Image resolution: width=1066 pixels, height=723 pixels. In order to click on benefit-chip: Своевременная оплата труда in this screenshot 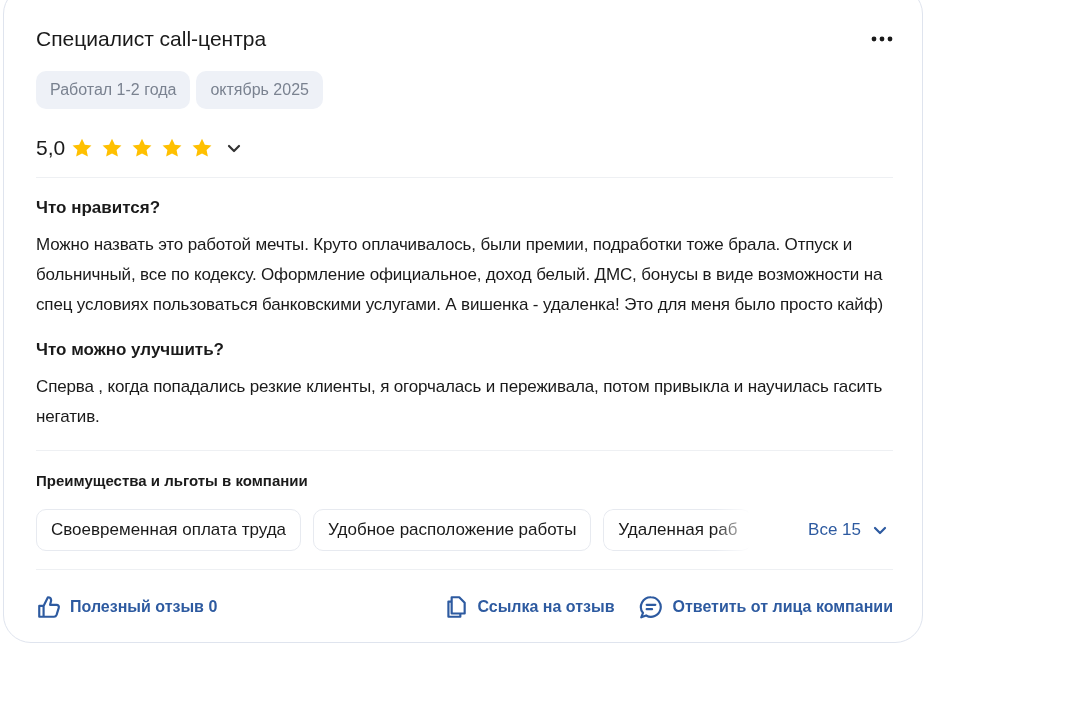, I will do `click(169, 530)`.